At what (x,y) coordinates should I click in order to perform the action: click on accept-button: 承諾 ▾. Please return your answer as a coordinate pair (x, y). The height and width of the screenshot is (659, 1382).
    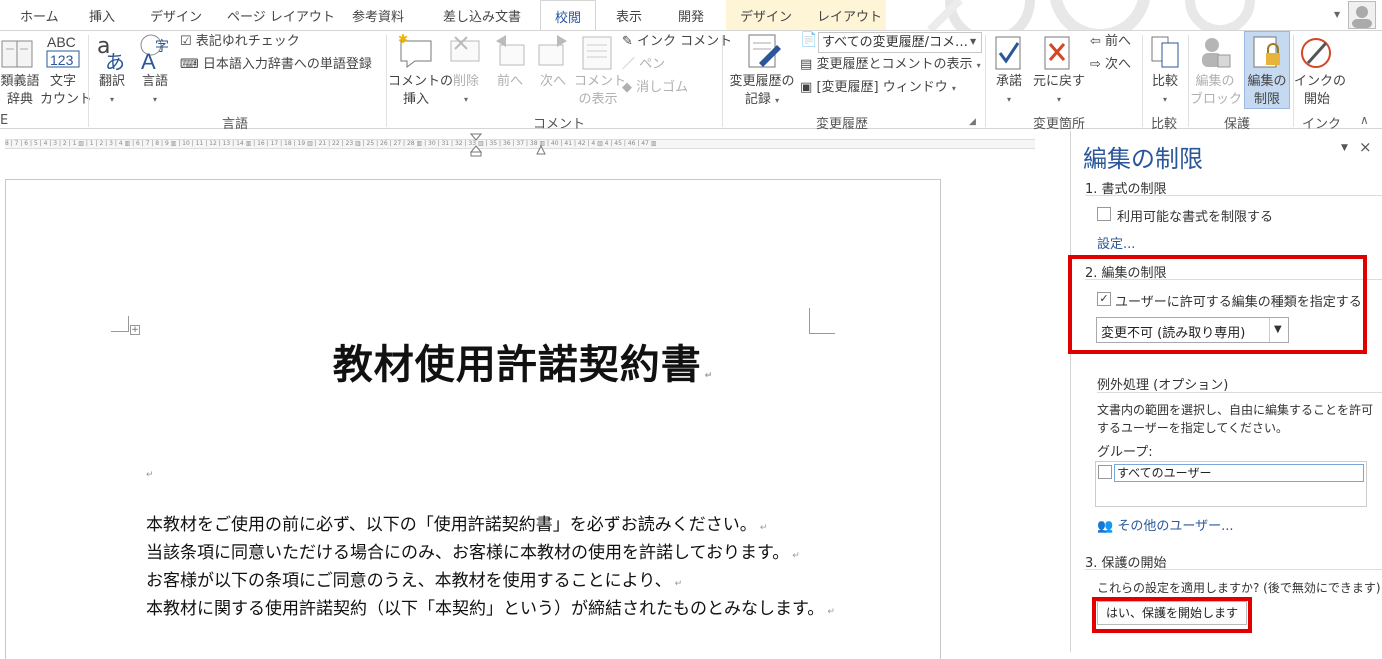
    Looking at the image, I should click on (1009, 91).